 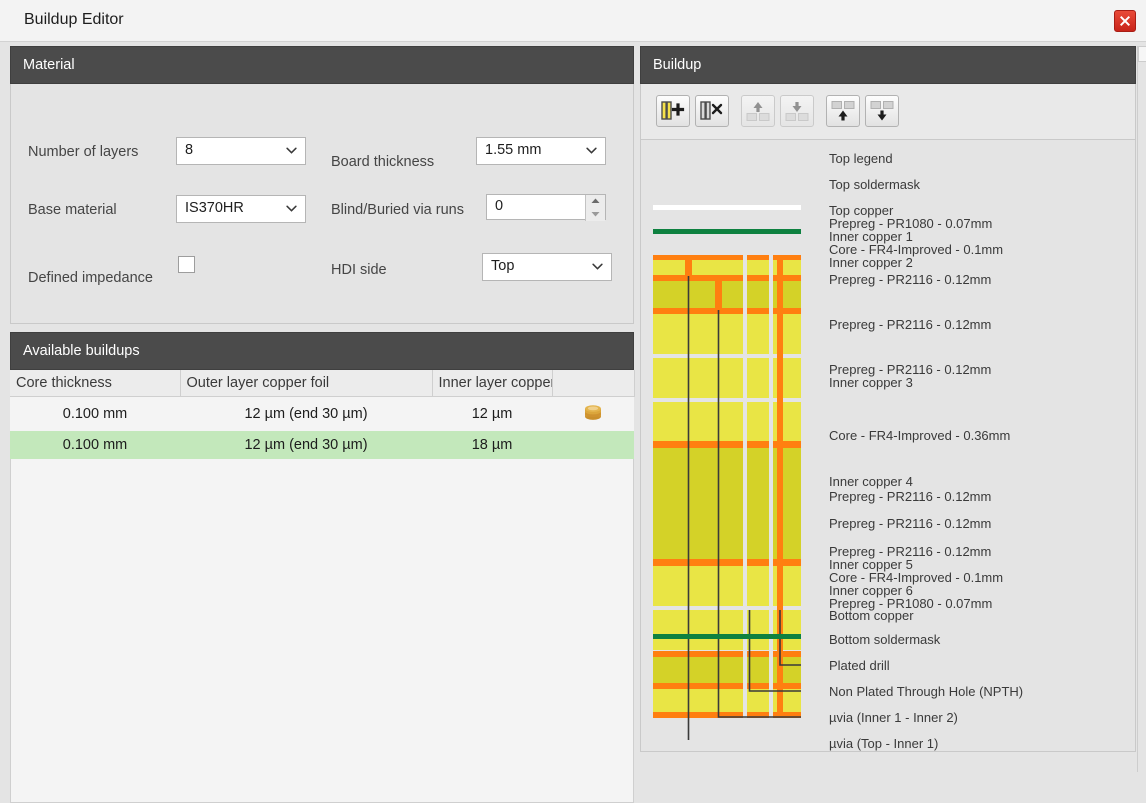 I want to click on table-row: 0.100 mm 12 µm (end 30 µm) 18 µm, so click(x=322, y=444).